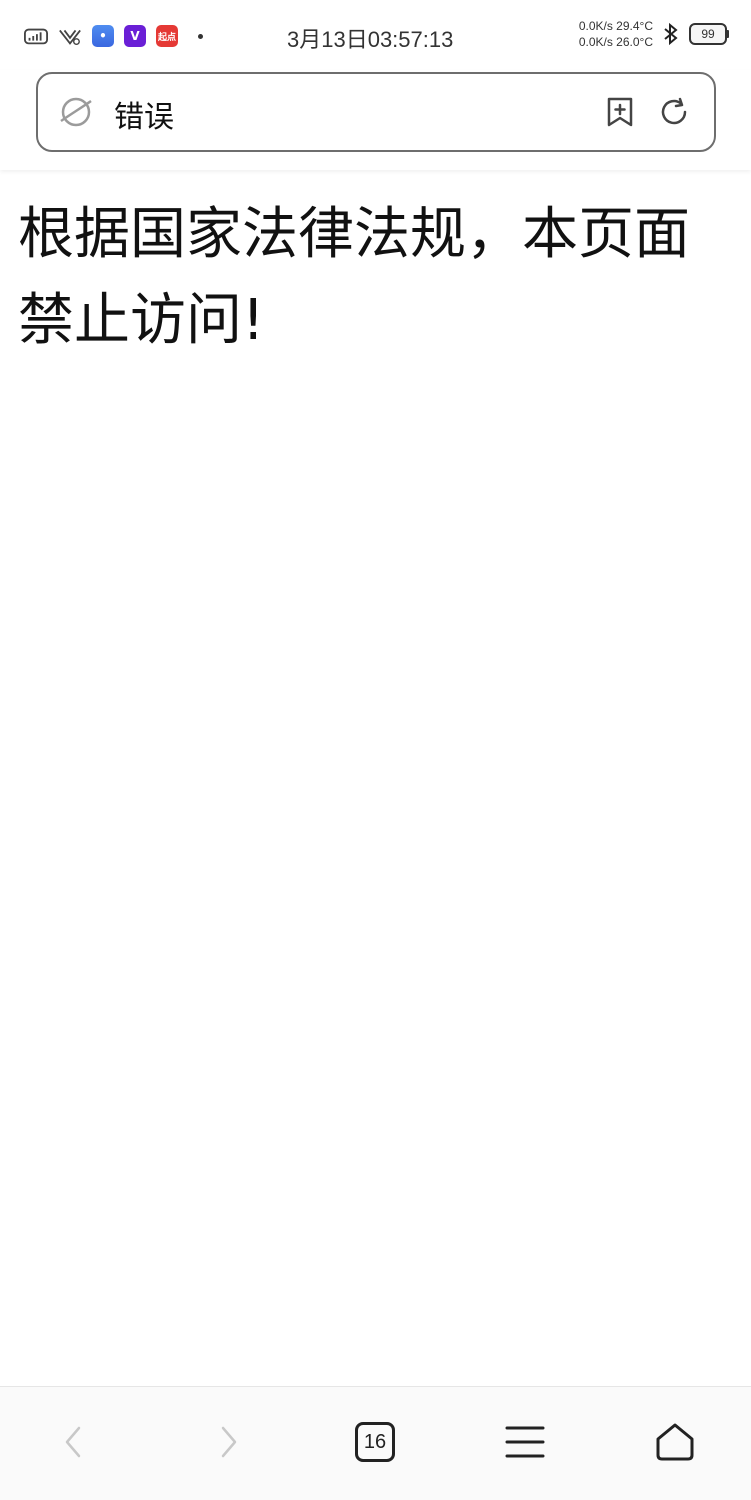 The width and height of the screenshot is (751, 1500). I want to click on tabs-button: 16, so click(375, 1442).